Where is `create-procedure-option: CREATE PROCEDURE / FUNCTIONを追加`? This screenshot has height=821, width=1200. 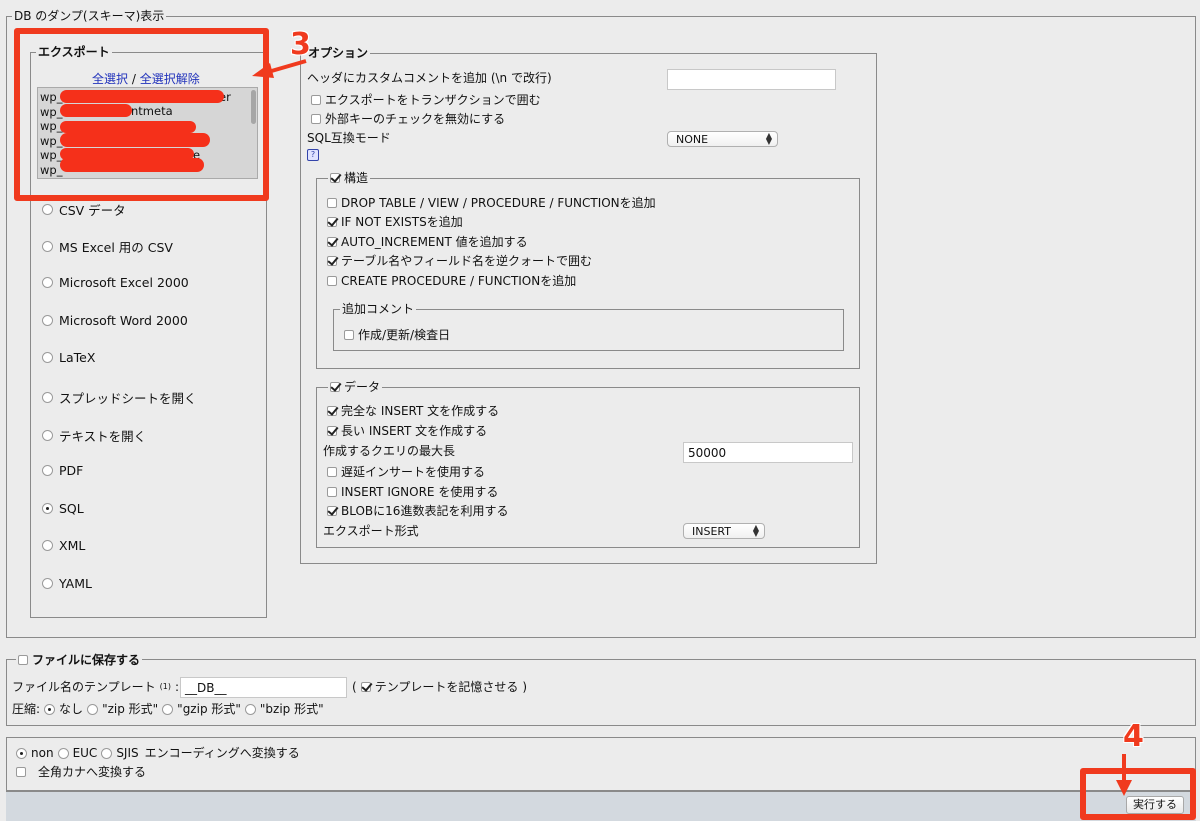 create-procedure-option: CREATE PROCEDURE / FUNCTIONを追加 is located at coordinates (451, 281).